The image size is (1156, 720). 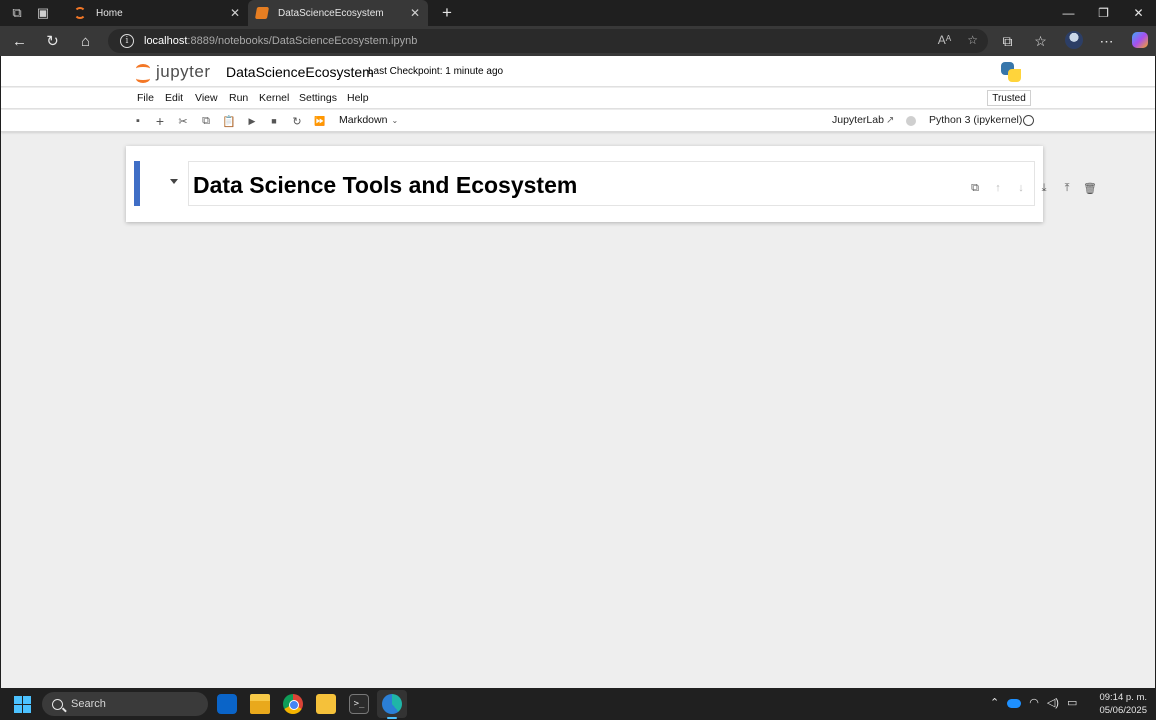 I want to click on profile-avatar, so click(x=1073, y=41).